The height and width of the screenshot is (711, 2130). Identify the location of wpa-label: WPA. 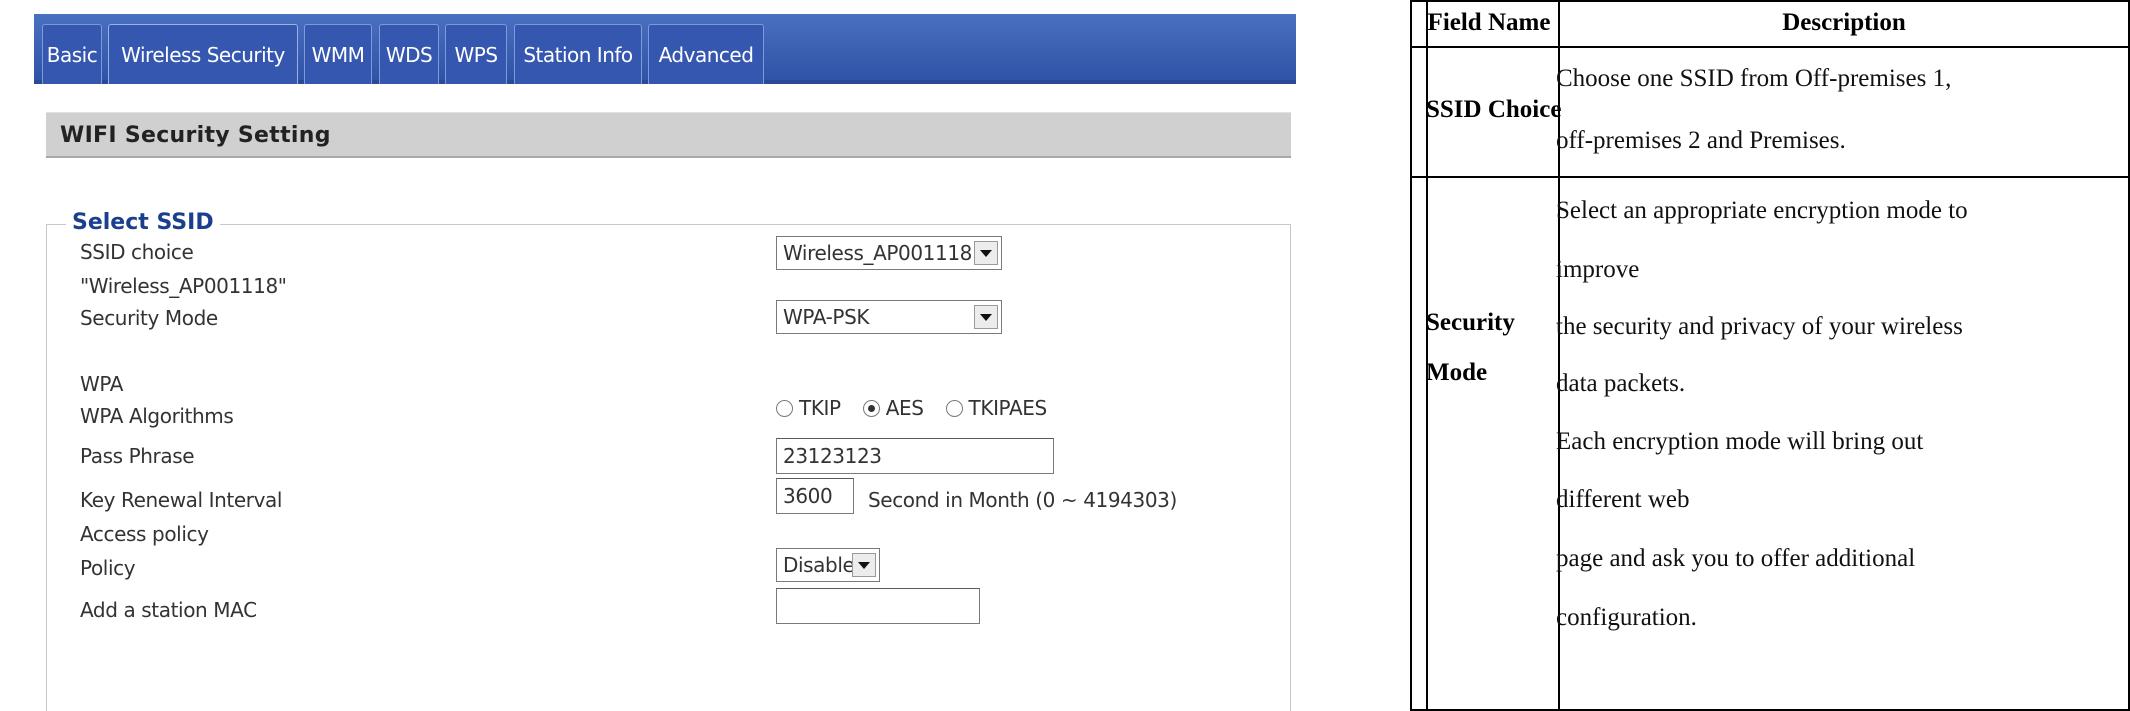
(102, 384).